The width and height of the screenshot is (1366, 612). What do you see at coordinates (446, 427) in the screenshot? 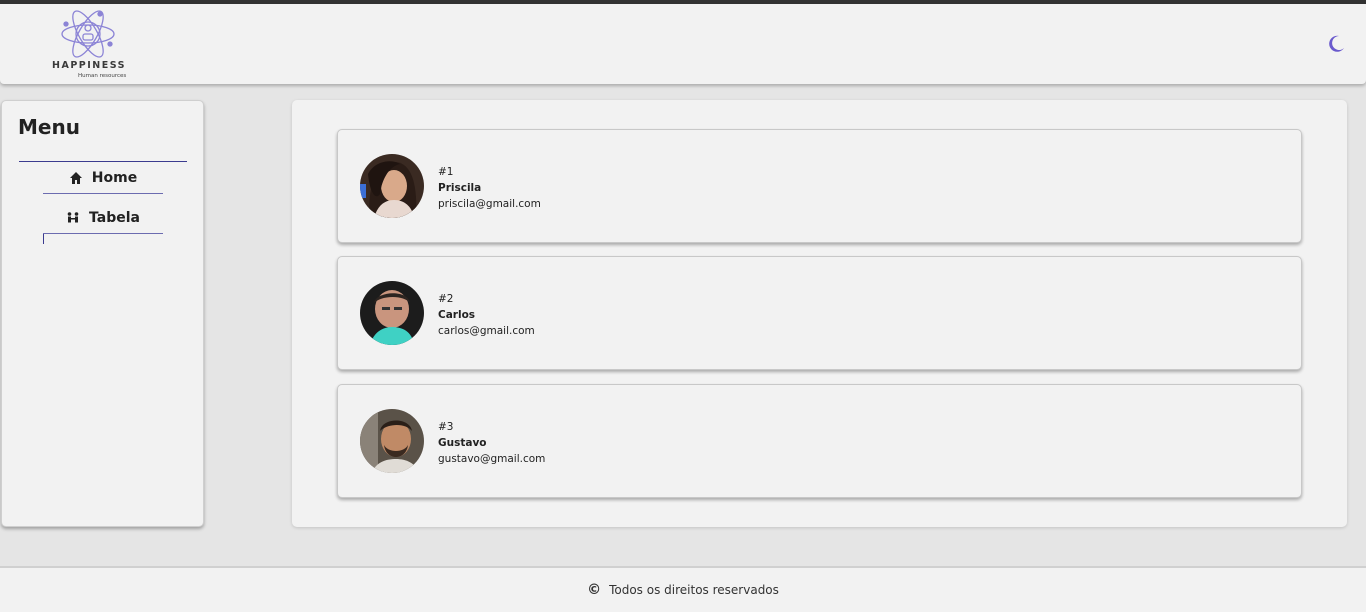
I see `employee-id: #3` at bounding box center [446, 427].